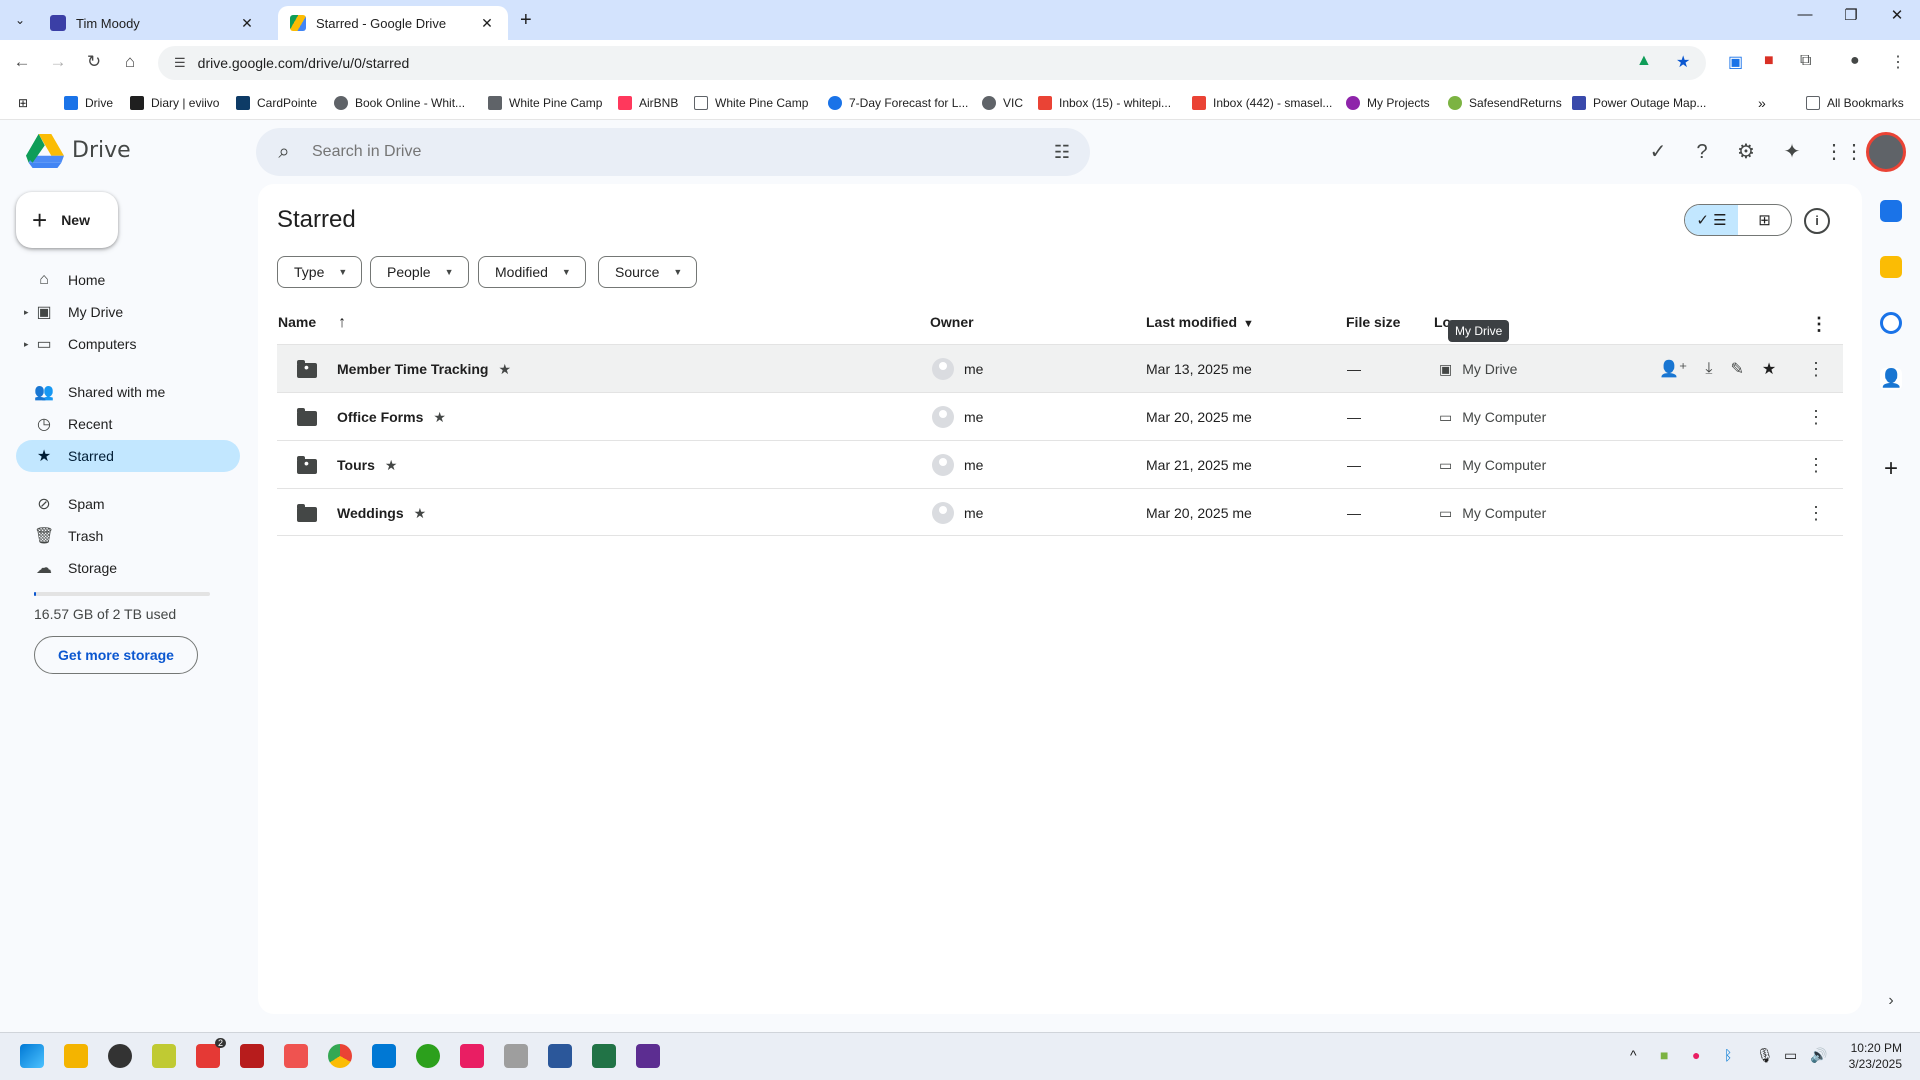 Image resolution: width=1920 pixels, height=1080 pixels. What do you see at coordinates (1805, 61) in the screenshot?
I see `extensions-puzzle-icon: ⧉` at bounding box center [1805, 61].